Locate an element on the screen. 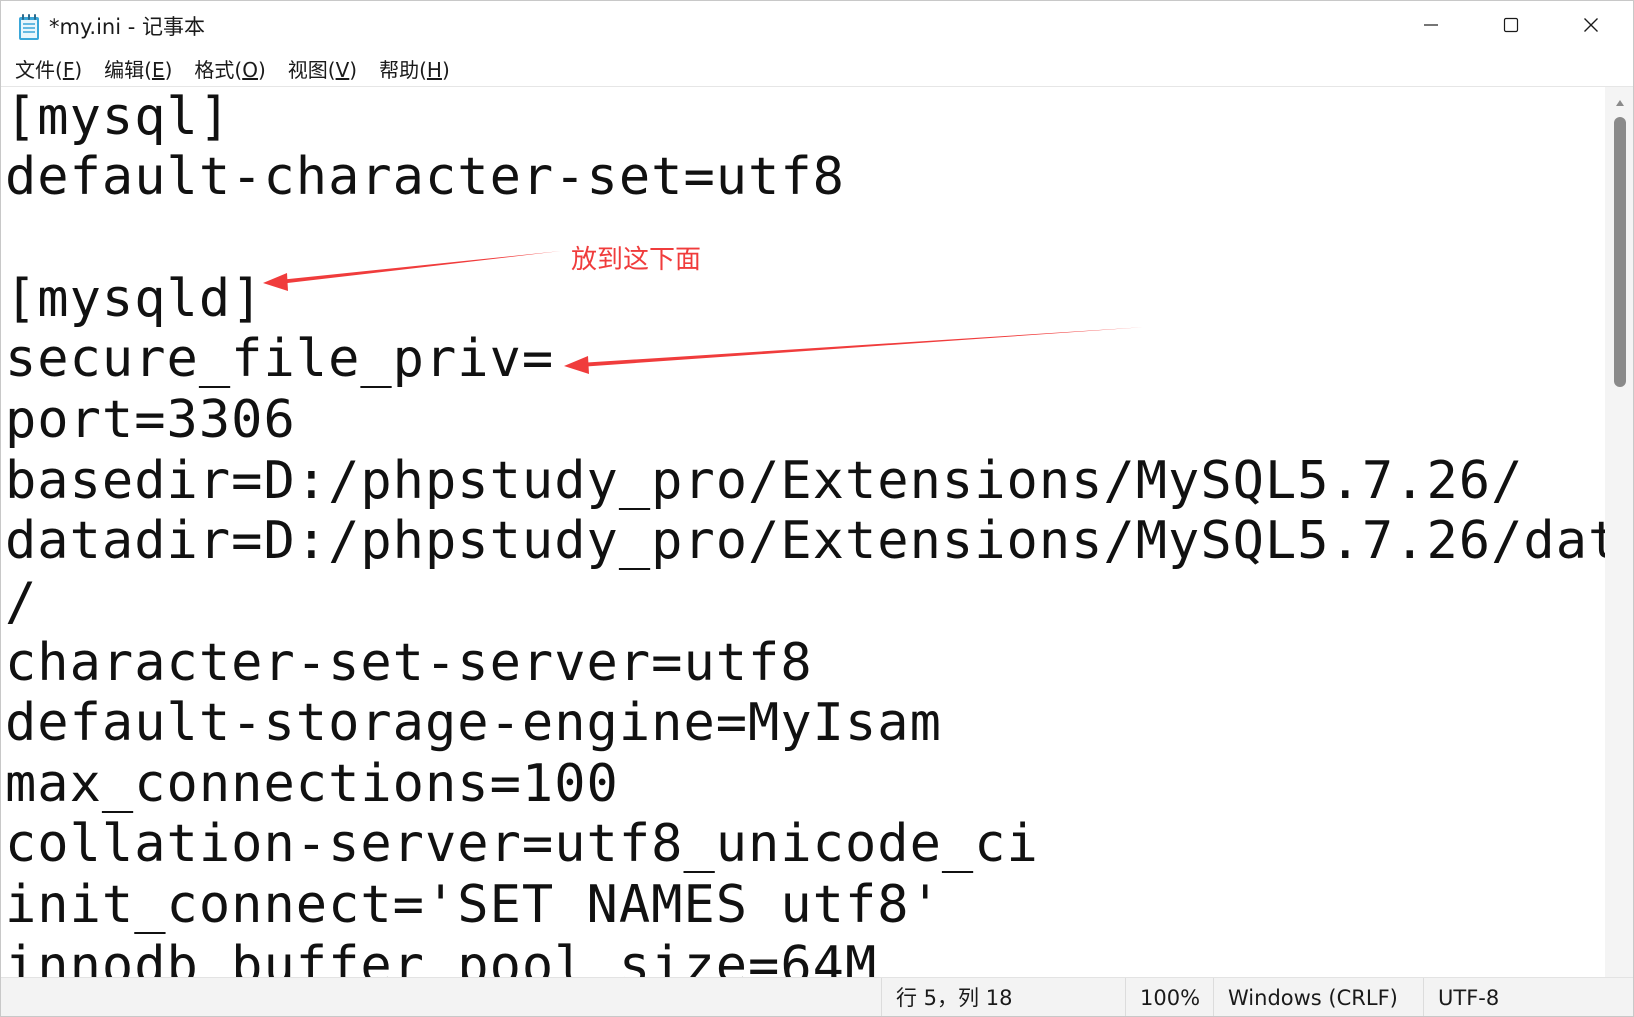 The image size is (1634, 1017). notepad-icon is located at coordinates (29, 27).